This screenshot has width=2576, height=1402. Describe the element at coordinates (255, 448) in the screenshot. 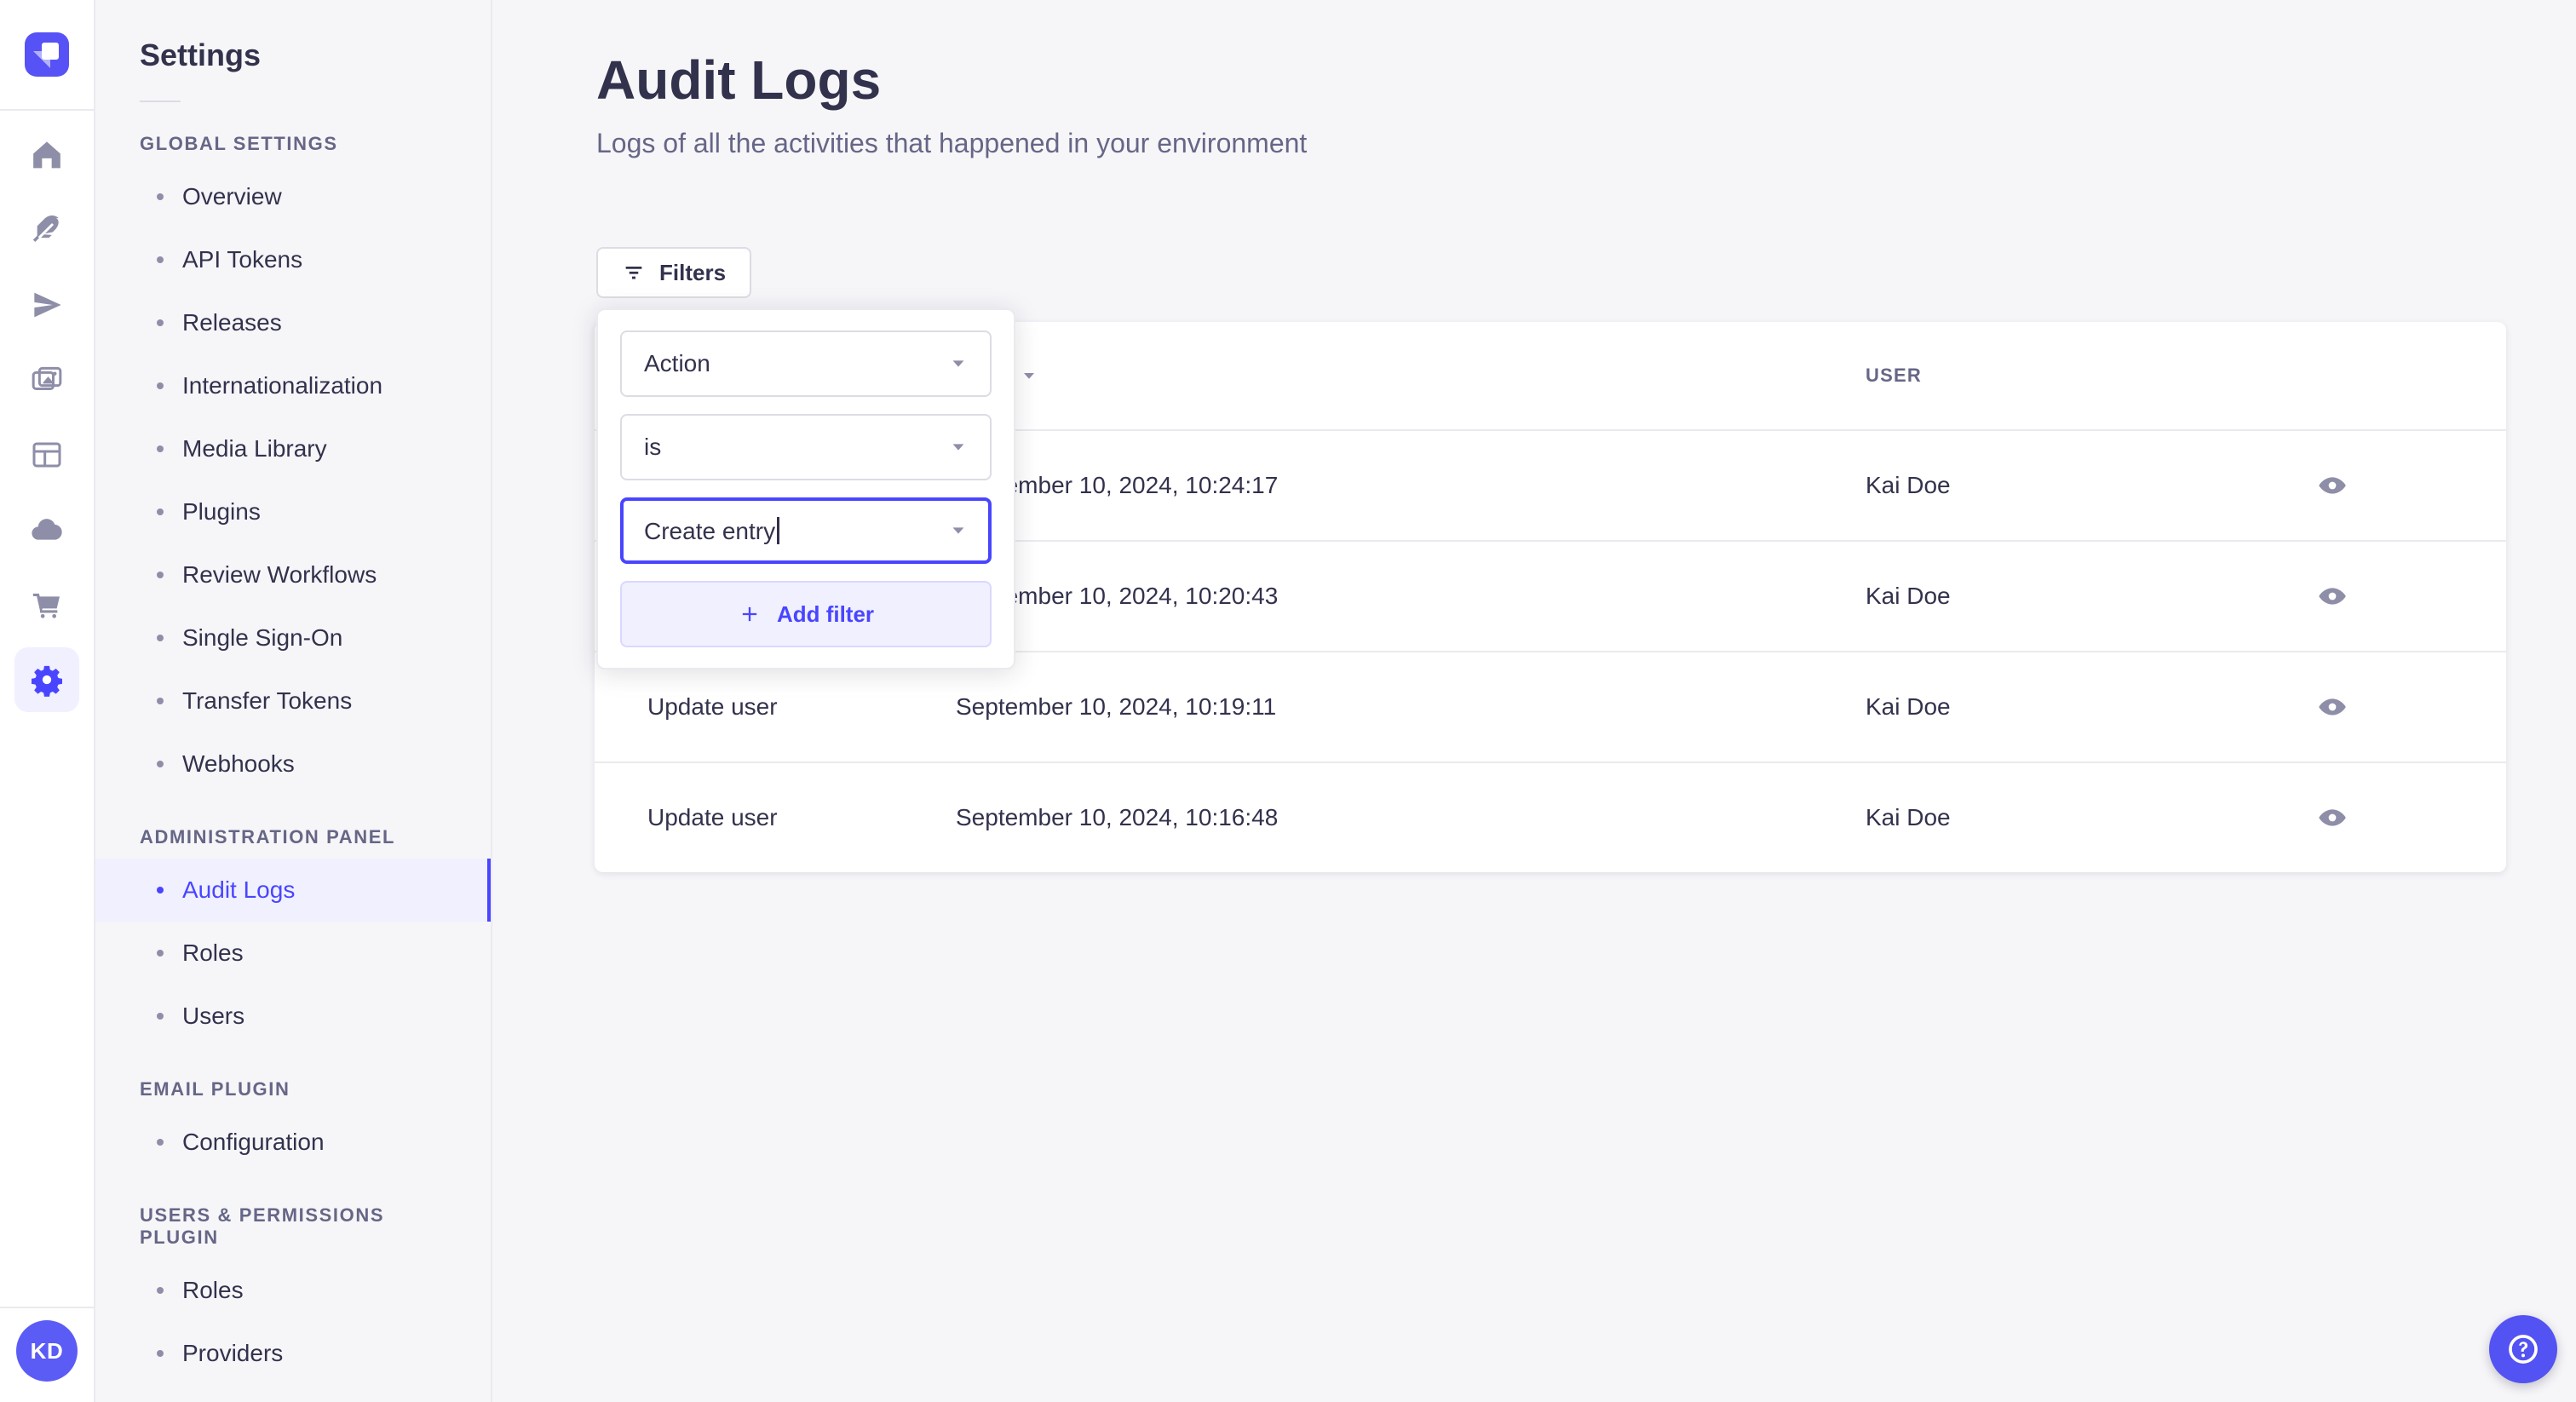

I see `sidebar-item-label: Media Library` at that location.